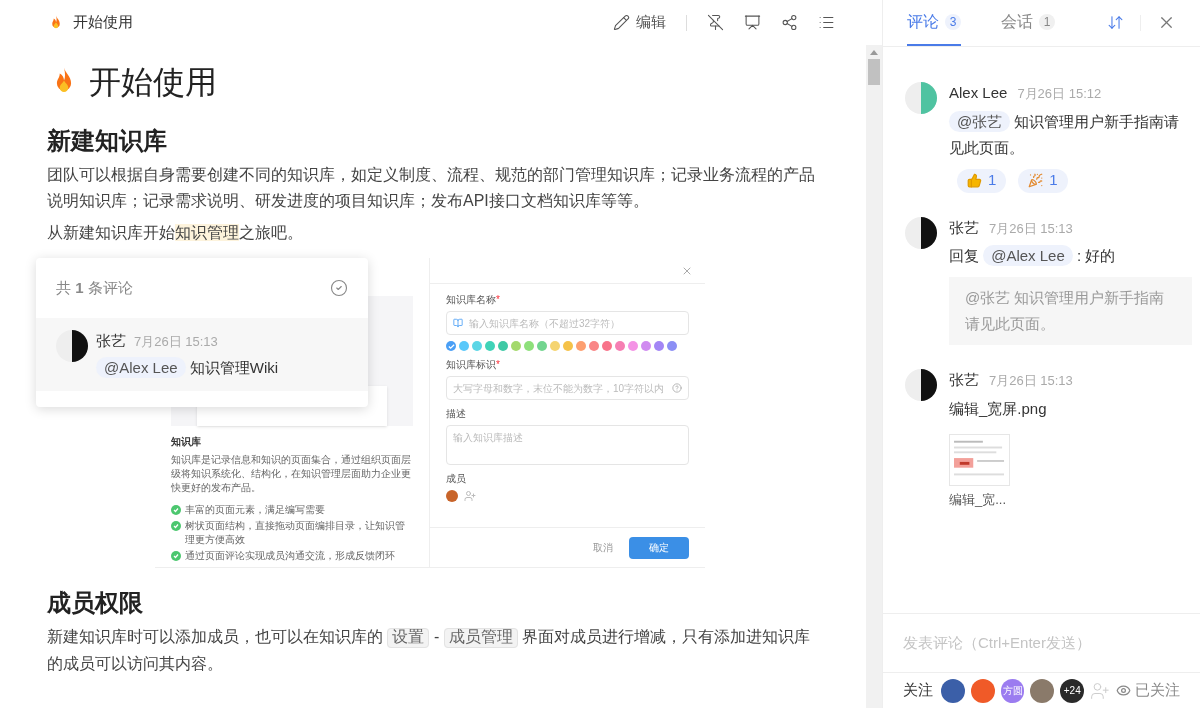  I want to click on add-member-icon, so click(470, 496).